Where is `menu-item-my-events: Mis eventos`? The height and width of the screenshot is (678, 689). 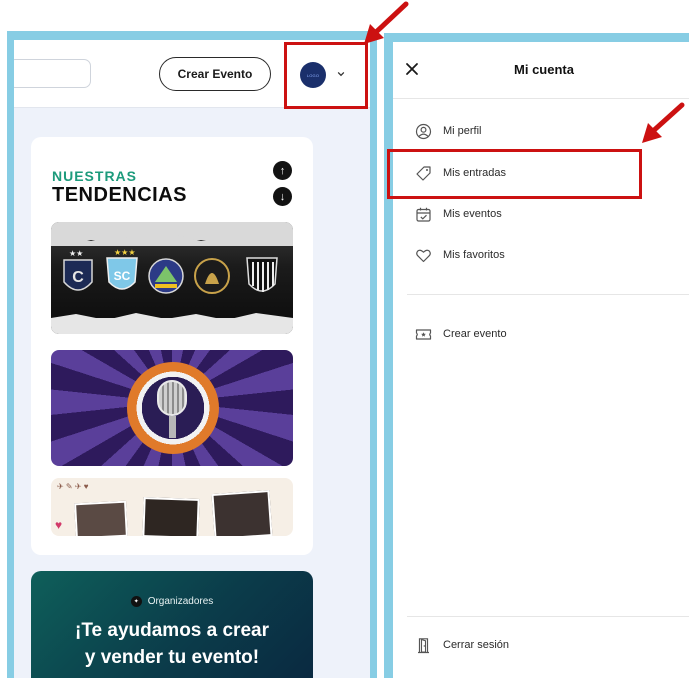 menu-item-my-events: Mis eventos is located at coordinates (458, 214).